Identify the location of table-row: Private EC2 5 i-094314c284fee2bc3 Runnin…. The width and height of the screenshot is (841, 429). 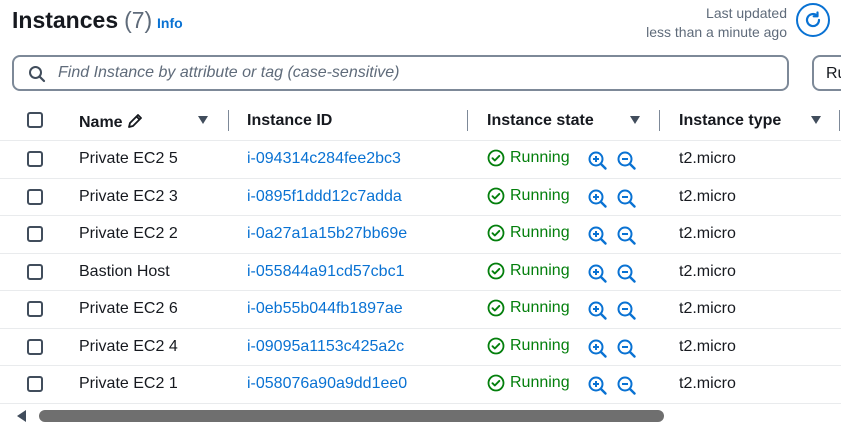
(420, 160).